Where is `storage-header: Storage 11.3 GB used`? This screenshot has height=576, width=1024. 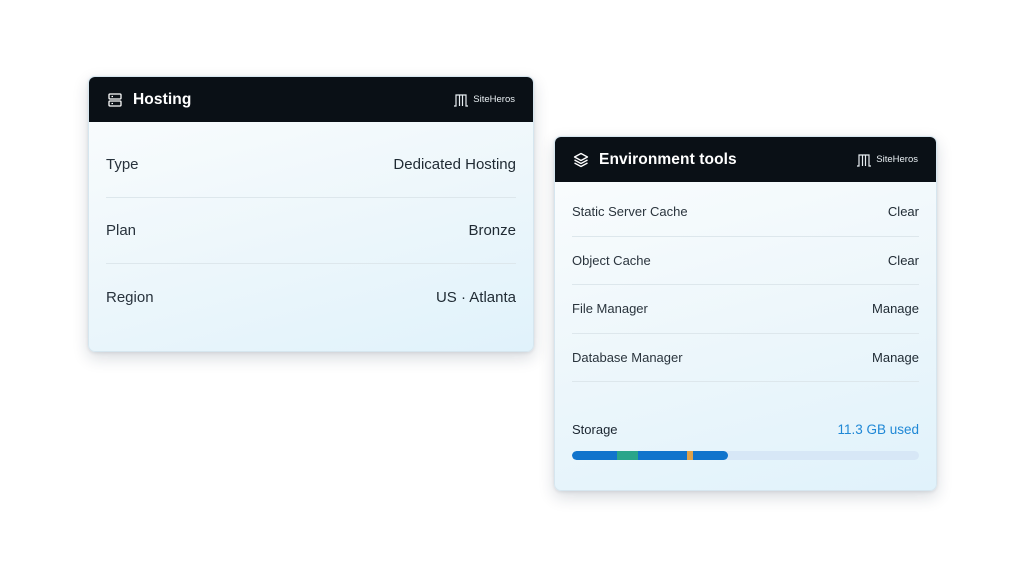 storage-header: Storage 11.3 GB used is located at coordinates (745, 429).